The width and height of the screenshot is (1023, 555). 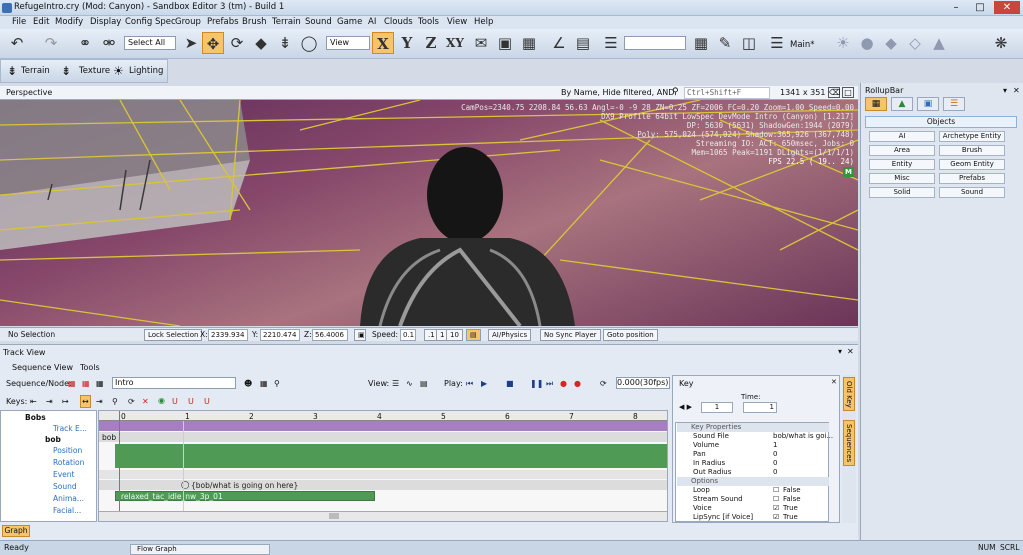 I want to click on terrain-edit-icon: ▲, so click(x=939, y=43).